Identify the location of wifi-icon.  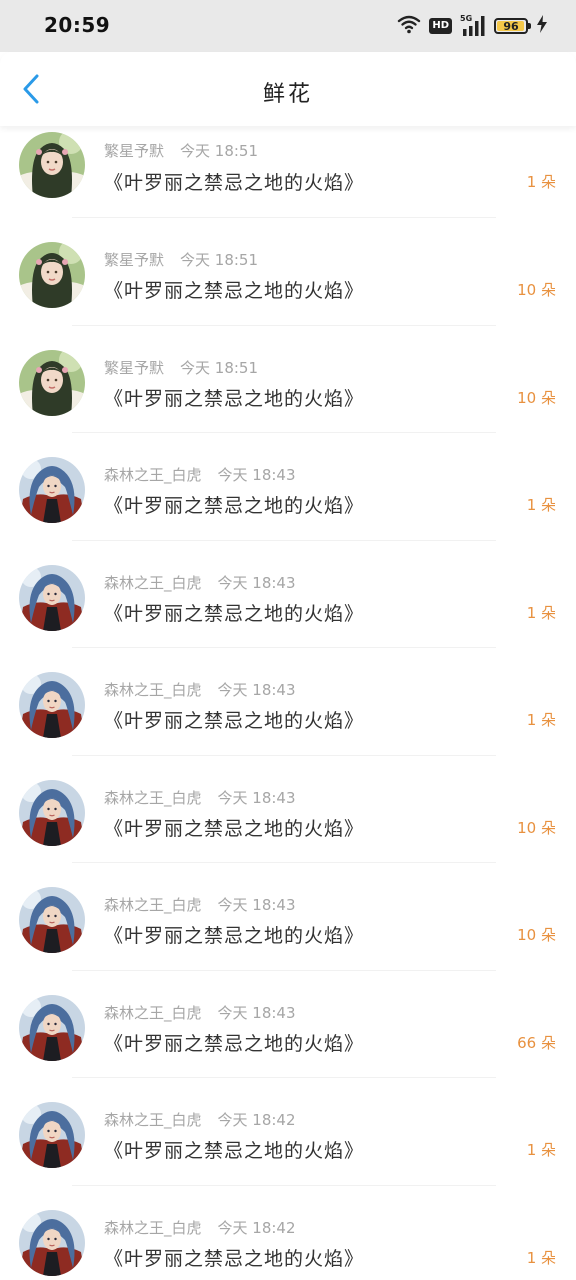
(409, 26).